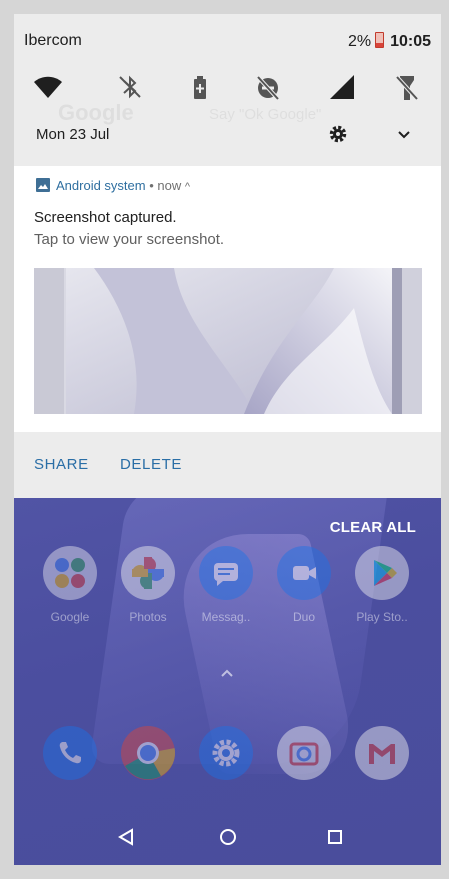  Describe the element at coordinates (200, 88) in the screenshot. I see `battery-saver-icon` at that location.